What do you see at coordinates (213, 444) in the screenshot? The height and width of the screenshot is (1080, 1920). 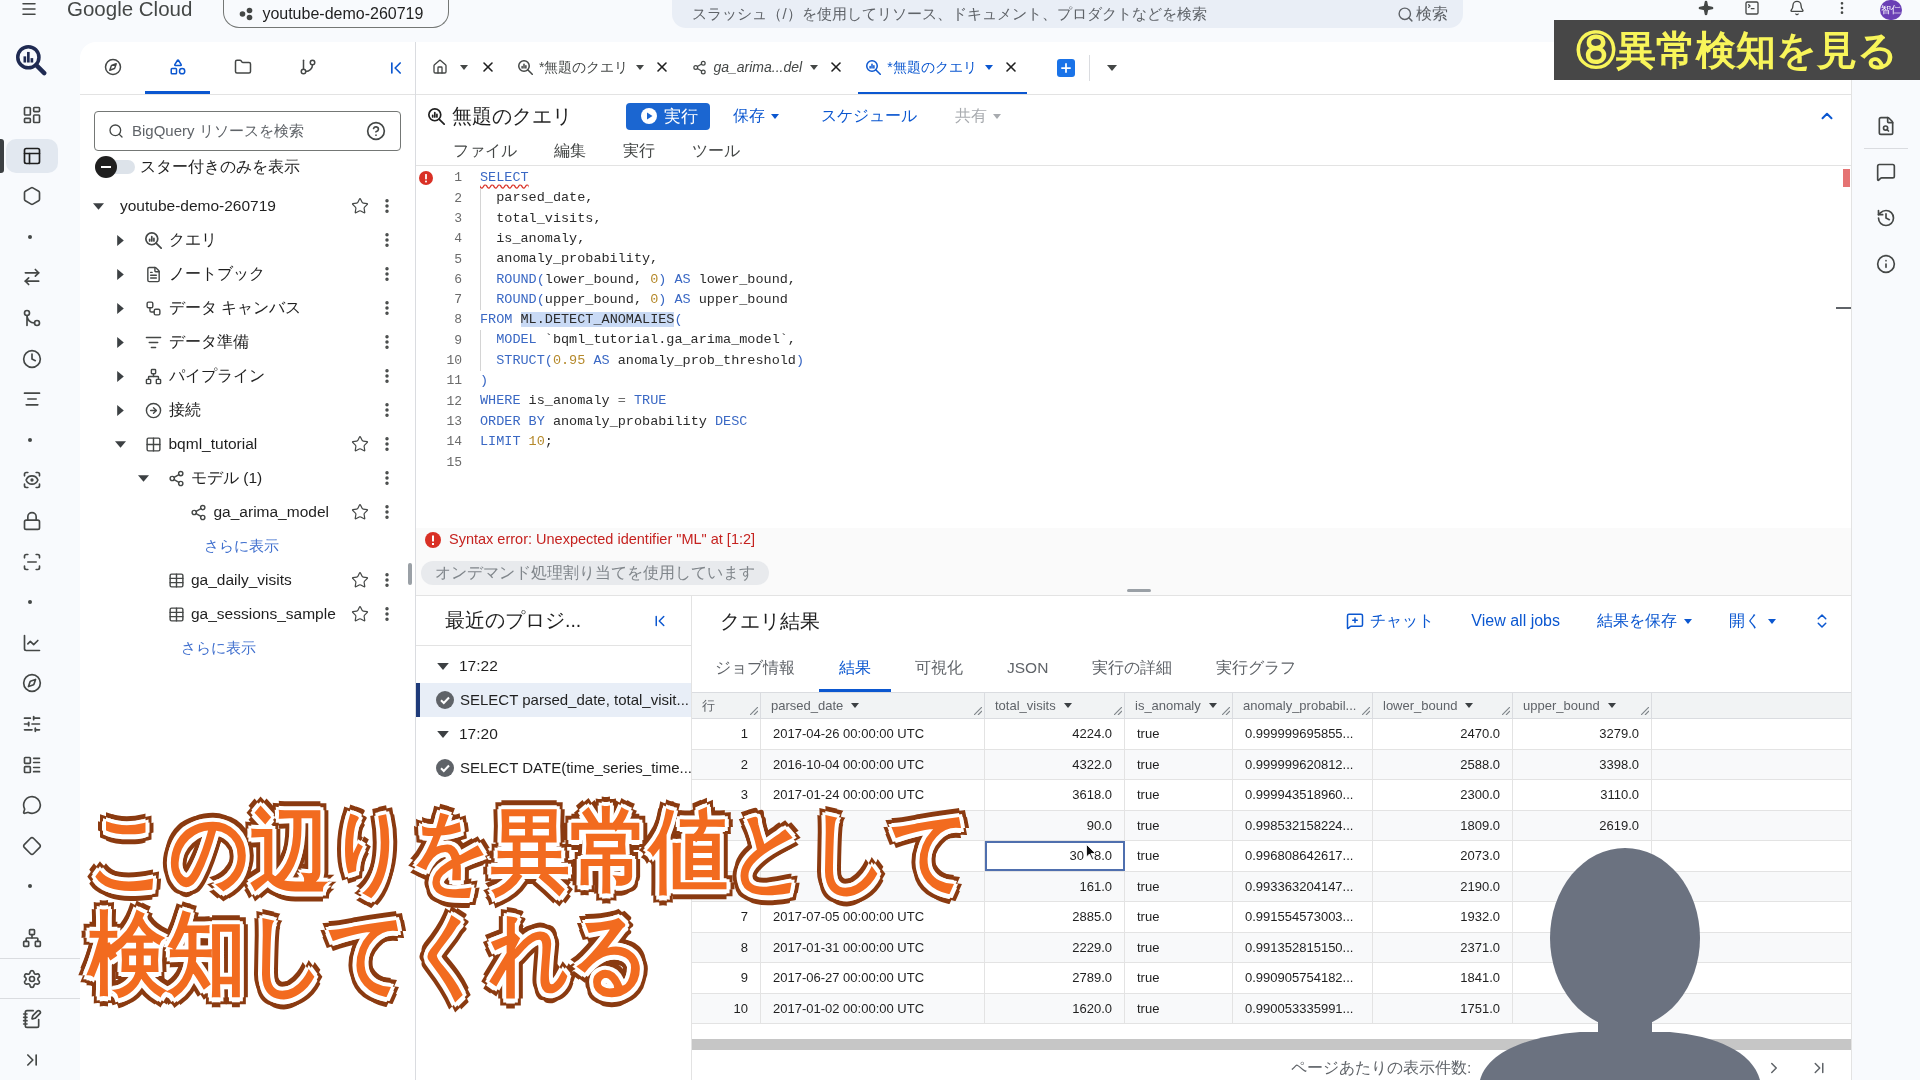 I see `tree-item: bqml_tutorial` at bounding box center [213, 444].